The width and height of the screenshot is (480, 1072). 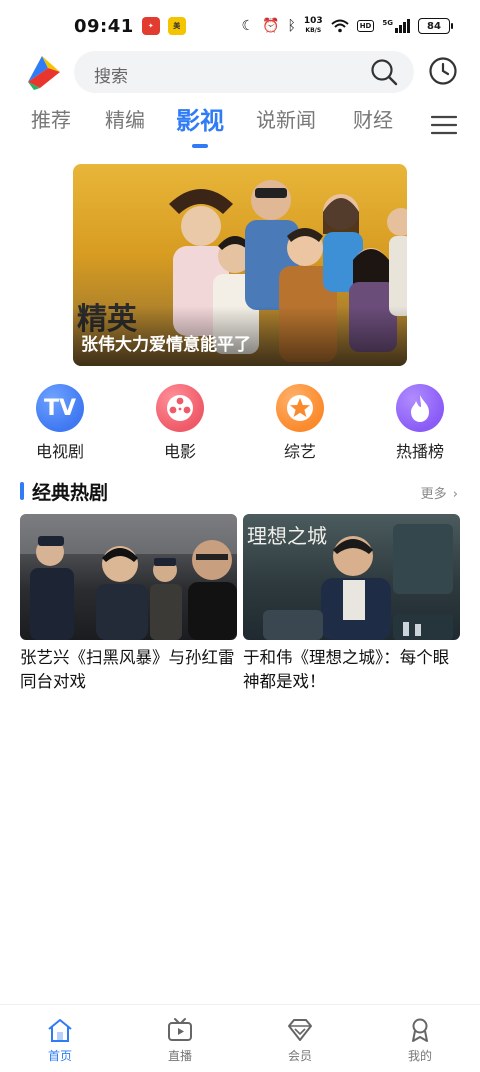 What do you see at coordinates (435, 26) in the screenshot?
I see `battery-indicator: 84` at bounding box center [435, 26].